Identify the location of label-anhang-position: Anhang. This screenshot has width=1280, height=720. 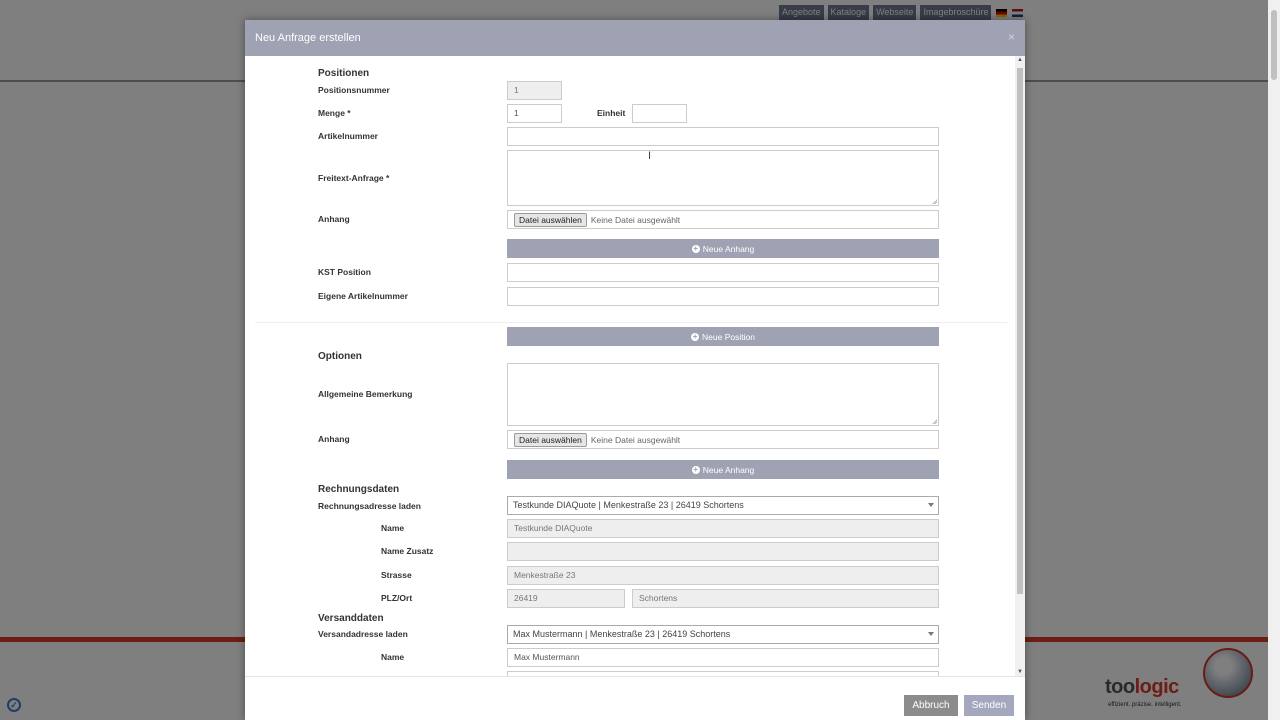
(334, 219).